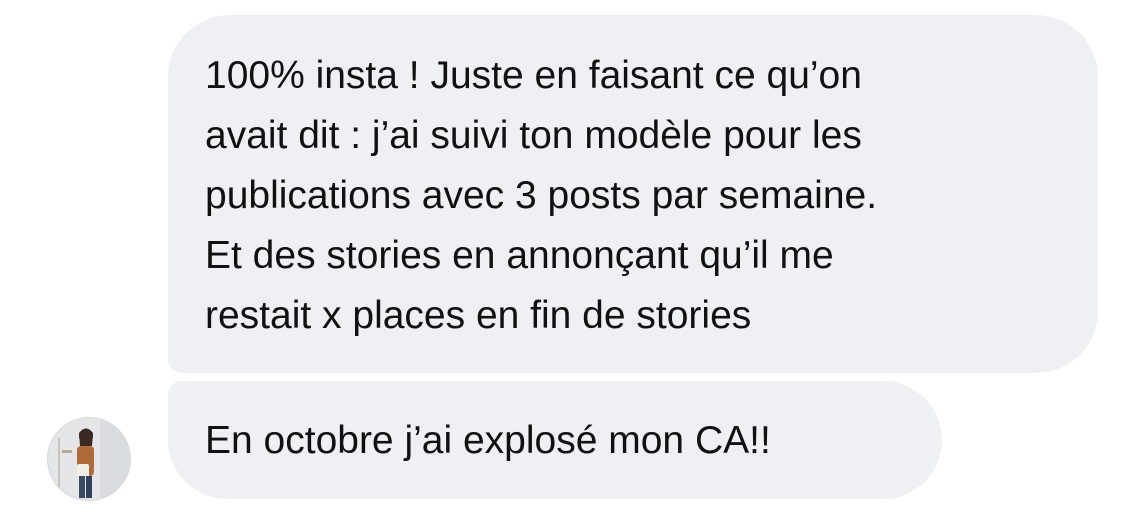 The width and height of the screenshot is (1148, 521). What do you see at coordinates (541, 195) in the screenshot?
I see `message-text-line: publications avec 3 posts par semaine.` at bounding box center [541, 195].